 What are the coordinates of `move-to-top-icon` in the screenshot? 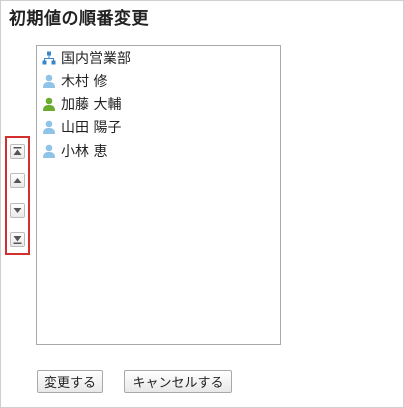 It's located at (17, 151).